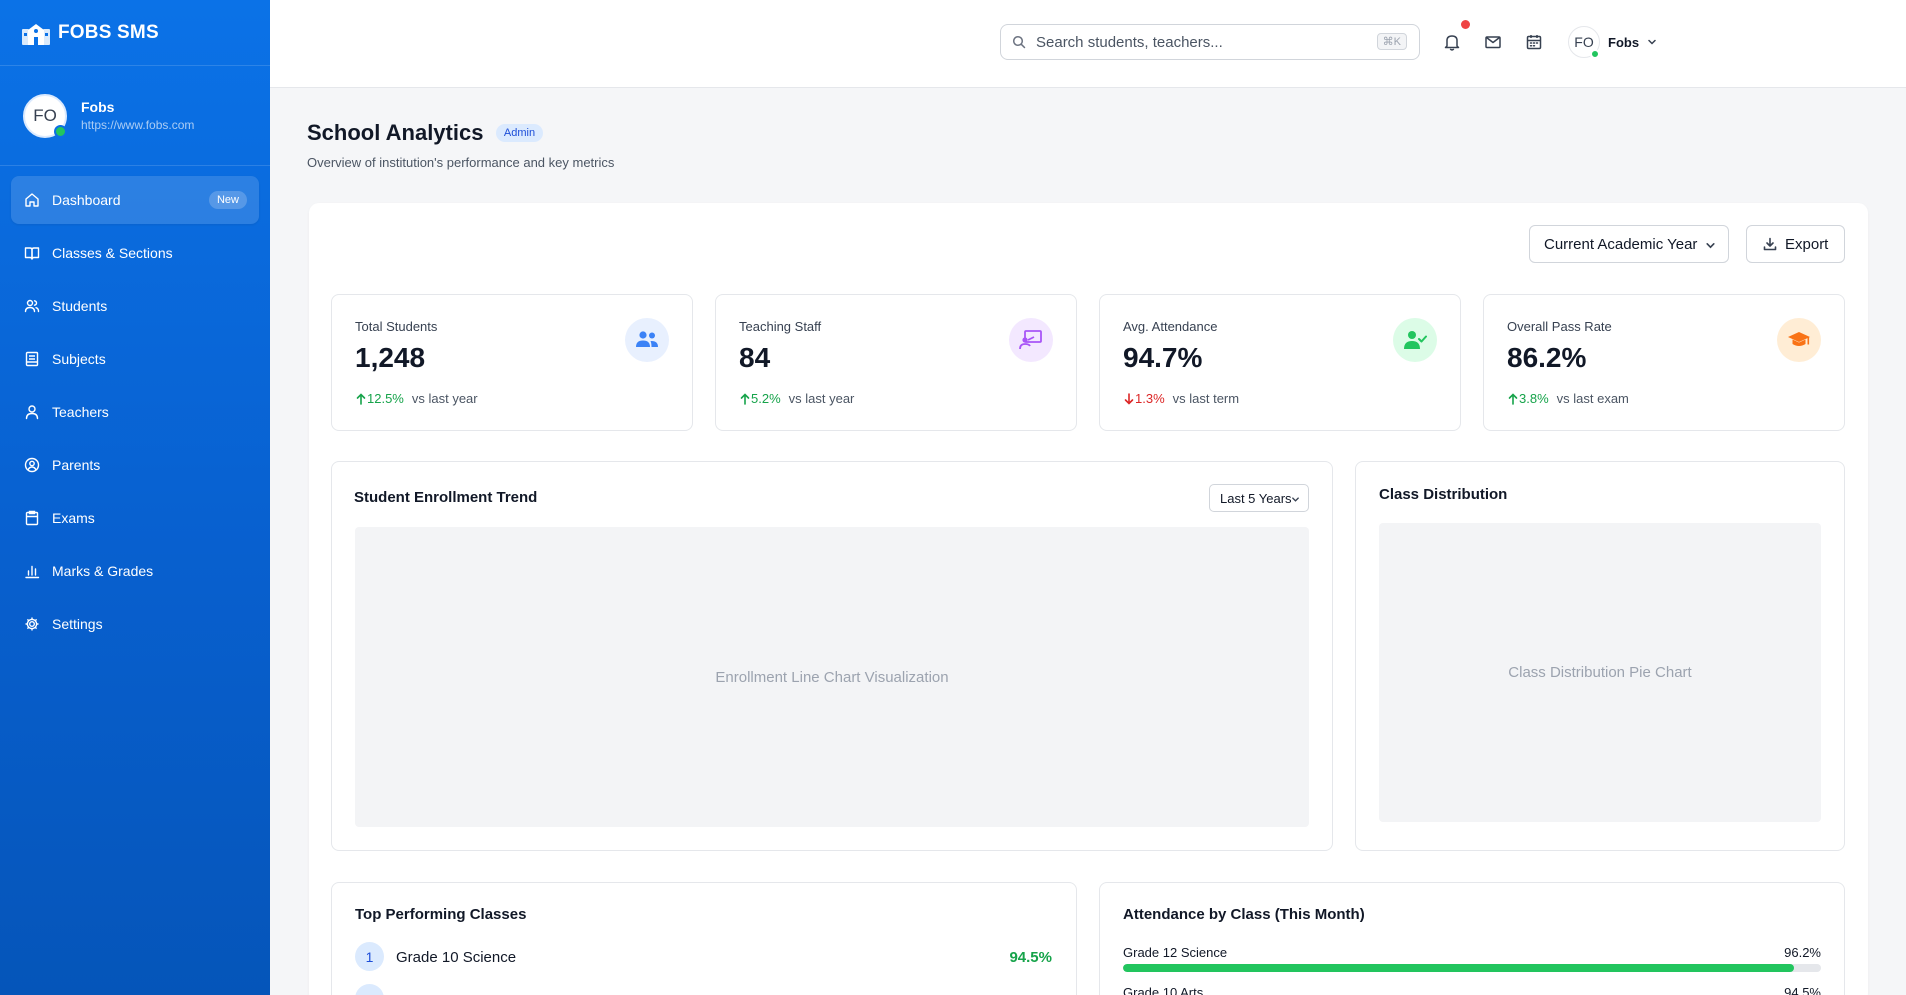 This screenshot has height=995, width=1906. What do you see at coordinates (32, 518) in the screenshot?
I see `clipboard-icon` at bounding box center [32, 518].